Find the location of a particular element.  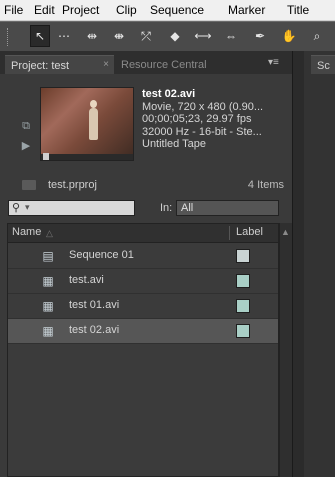

project-tab-strip: Project: test × Resource Central ▾≡ is located at coordinates (146, 62).